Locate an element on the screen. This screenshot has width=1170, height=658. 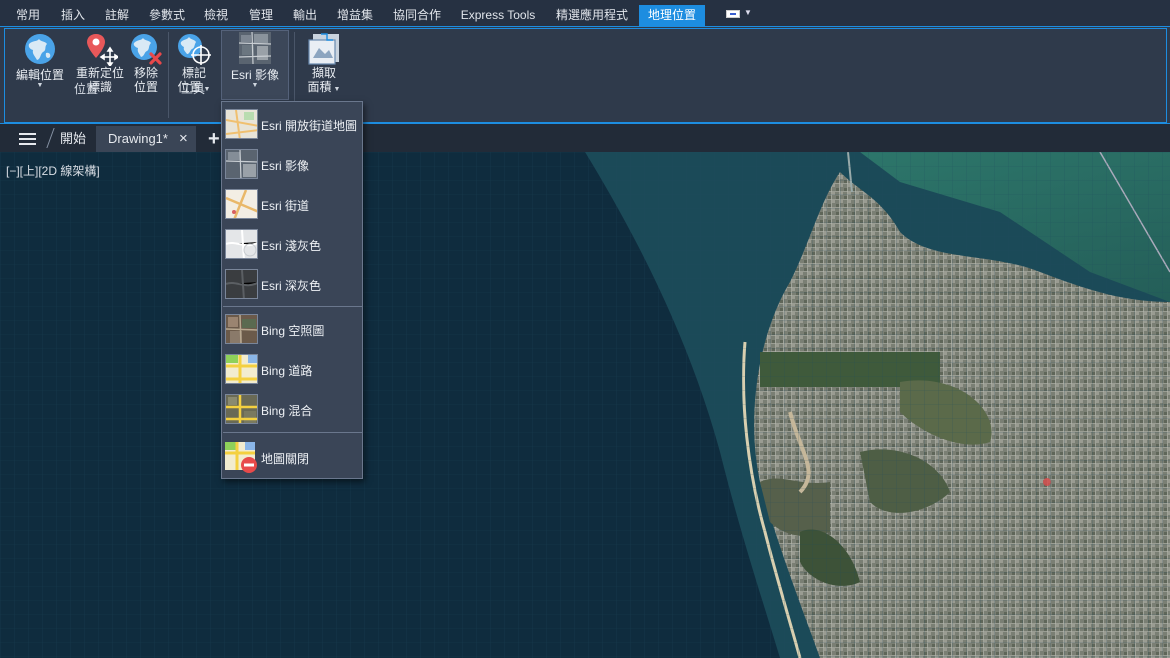
menu-item-esri-light-gray: Esri 淺灰色 is located at coordinates (292, 244).